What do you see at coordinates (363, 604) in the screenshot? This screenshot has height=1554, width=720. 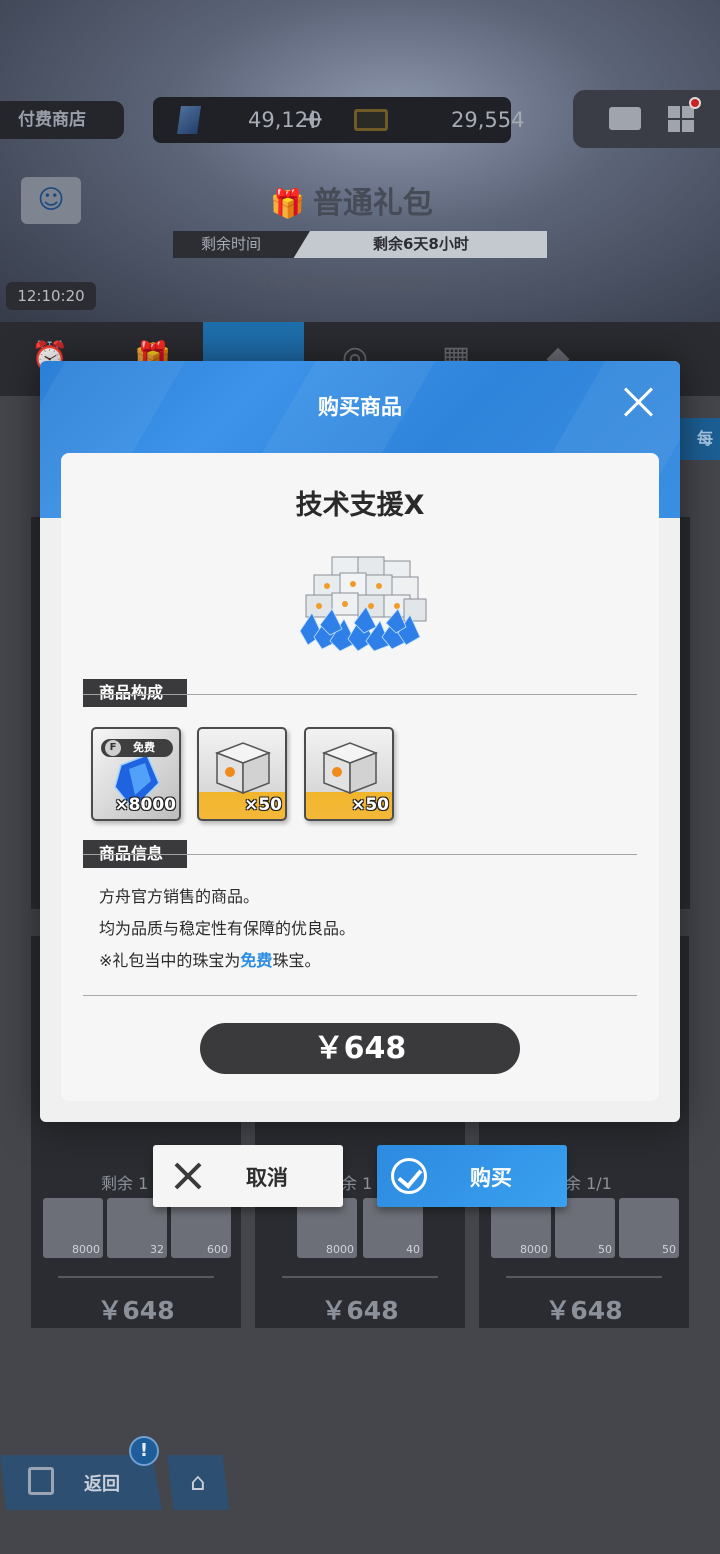 I see `product-image` at bounding box center [363, 604].